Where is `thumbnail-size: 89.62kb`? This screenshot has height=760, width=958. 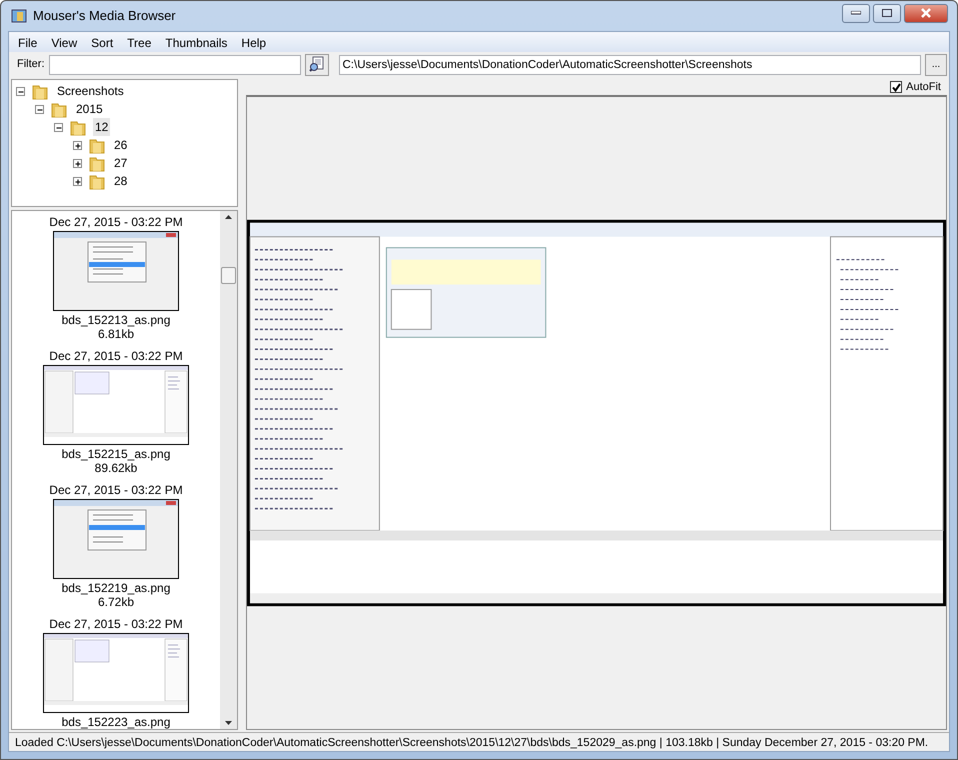 thumbnail-size: 89.62kb is located at coordinates (116, 468).